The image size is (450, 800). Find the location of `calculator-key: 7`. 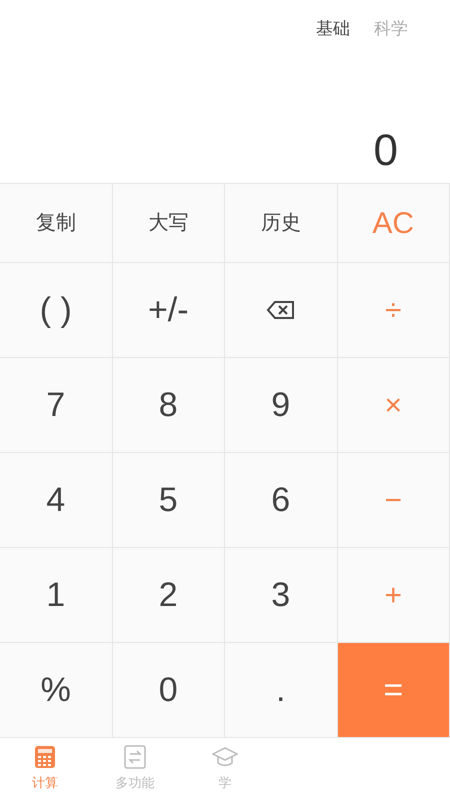

calculator-key: 7 is located at coordinates (56, 405).